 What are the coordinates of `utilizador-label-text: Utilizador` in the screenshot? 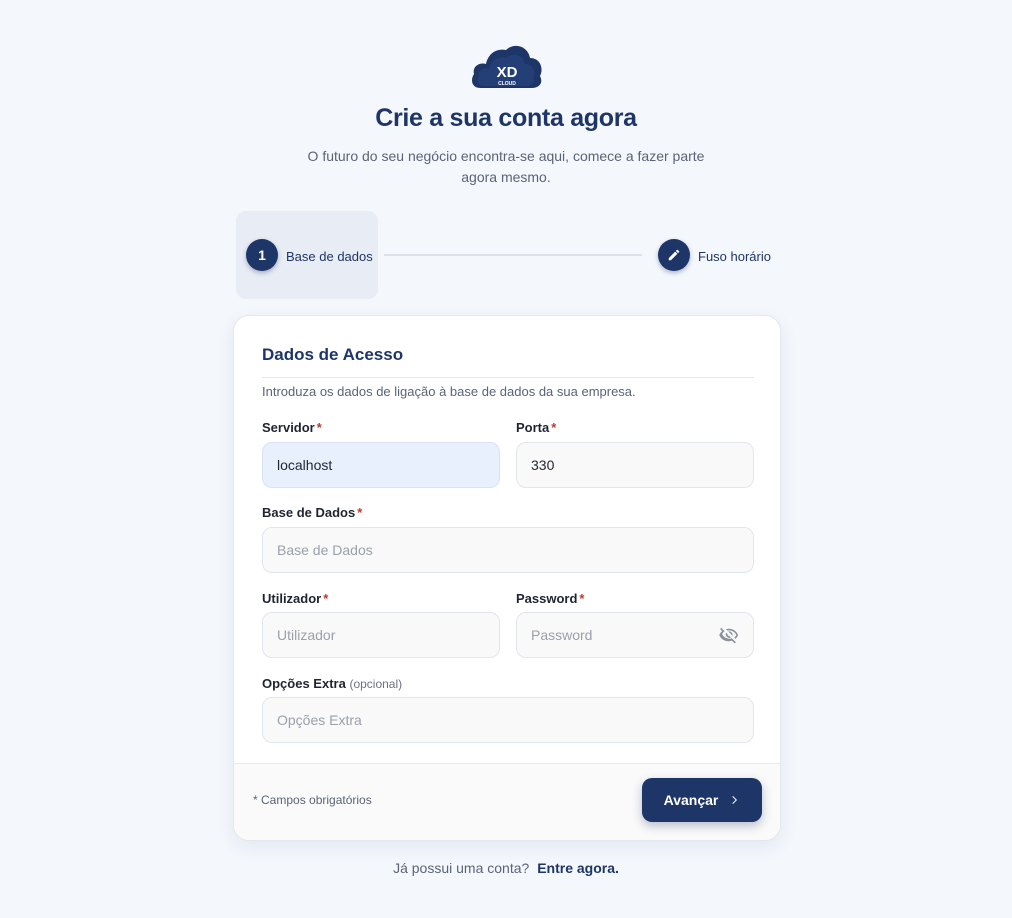 It's located at (292, 598).